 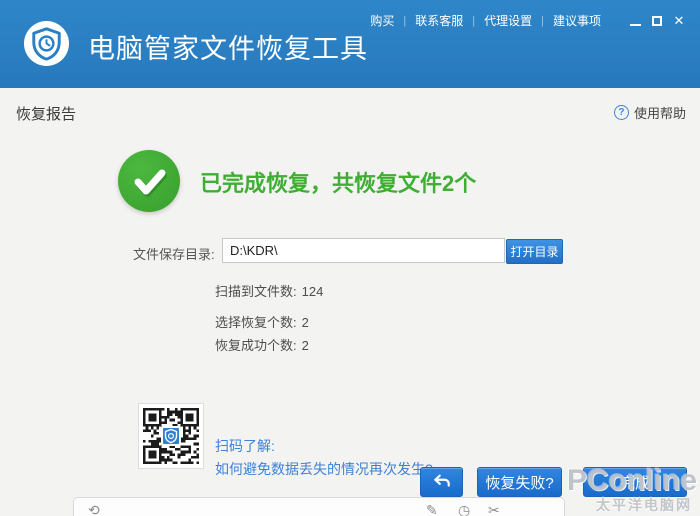 What do you see at coordinates (312, 291) in the screenshot?
I see `stat-value: 124` at bounding box center [312, 291].